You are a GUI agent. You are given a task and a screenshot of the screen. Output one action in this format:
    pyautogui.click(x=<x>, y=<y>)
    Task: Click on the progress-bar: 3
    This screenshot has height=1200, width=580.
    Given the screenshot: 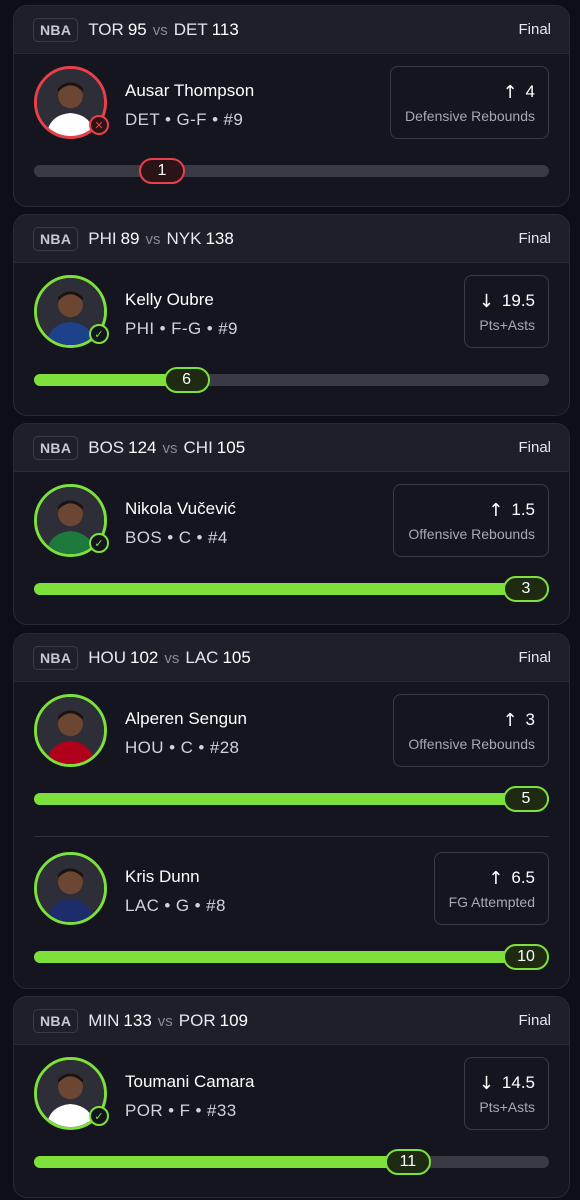 What is the action you would take?
    pyautogui.click(x=291, y=589)
    